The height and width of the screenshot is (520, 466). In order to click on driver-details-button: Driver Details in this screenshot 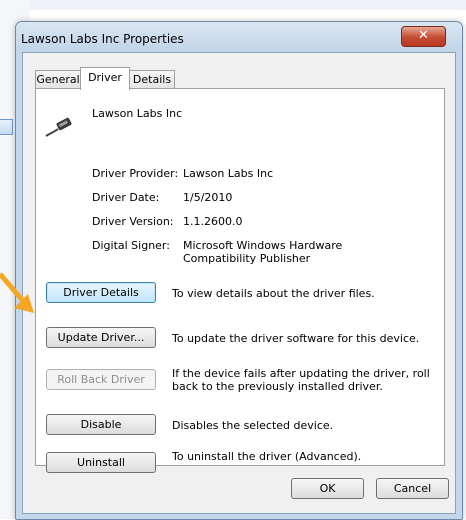, I will do `click(101, 292)`.